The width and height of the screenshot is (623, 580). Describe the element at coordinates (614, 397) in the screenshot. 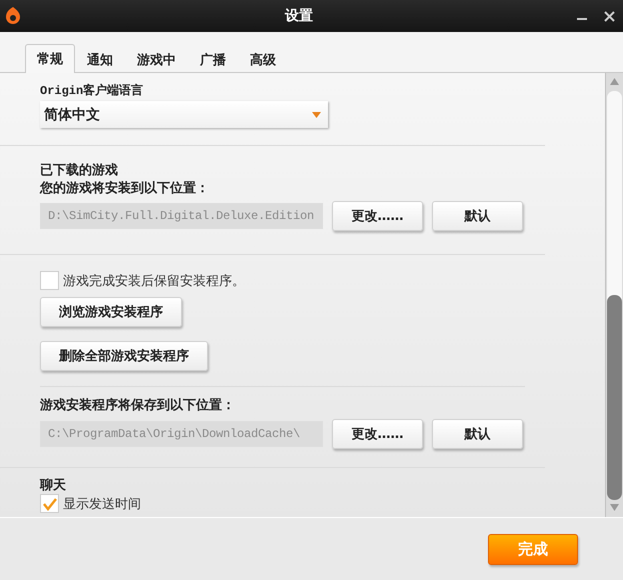

I see `scrollbar-thumb` at that location.